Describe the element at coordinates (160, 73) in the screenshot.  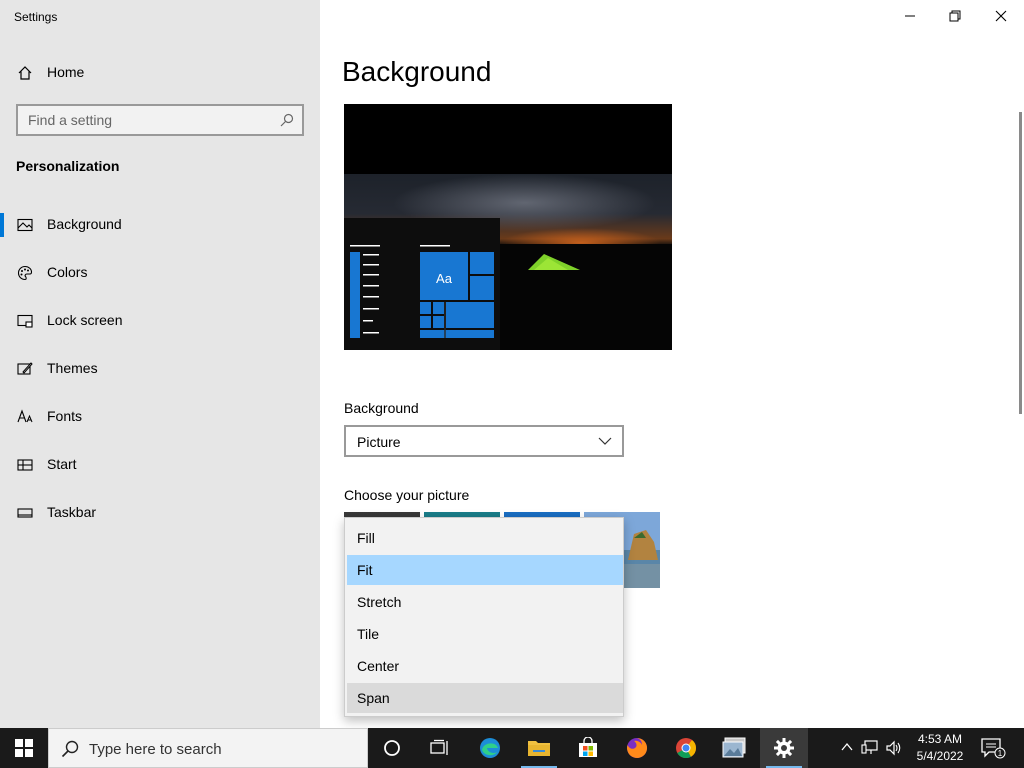
I see `home-nav: Home` at that location.